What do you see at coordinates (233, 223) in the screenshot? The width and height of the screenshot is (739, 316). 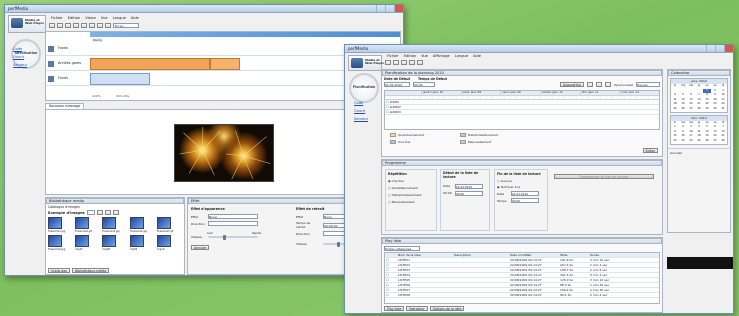 I see `entry-direction-select` at bounding box center [233, 223].